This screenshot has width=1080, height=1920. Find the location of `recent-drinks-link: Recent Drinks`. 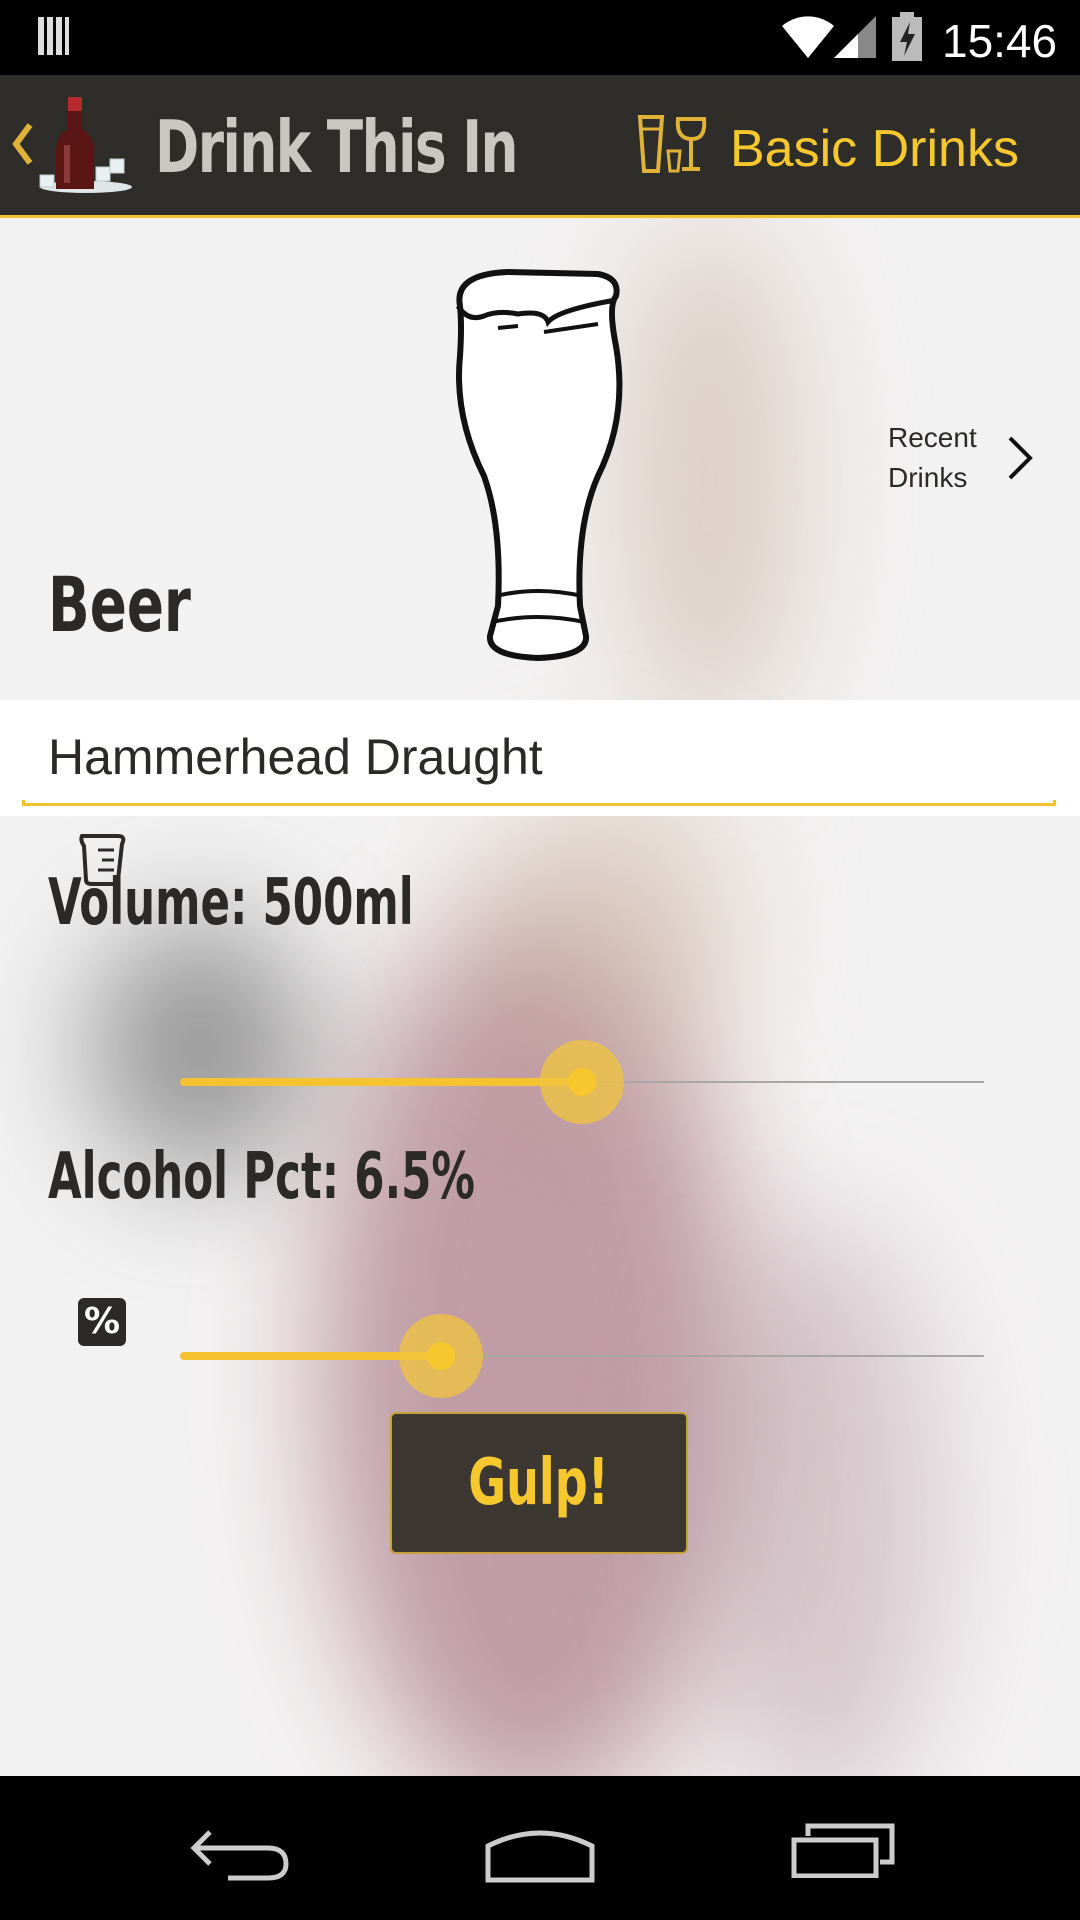

recent-drinks-link: Recent Drinks is located at coordinates (961, 458).